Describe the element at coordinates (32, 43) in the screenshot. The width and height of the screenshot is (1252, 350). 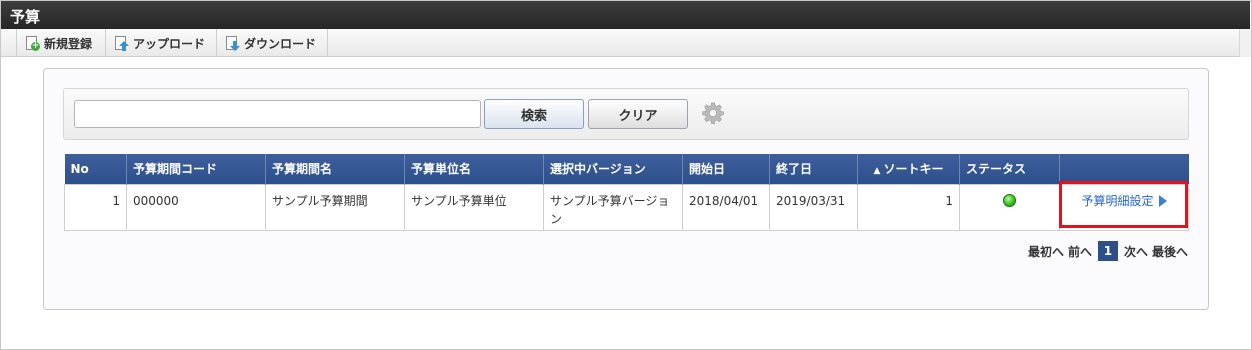
I see `new-document-icon: +` at that location.